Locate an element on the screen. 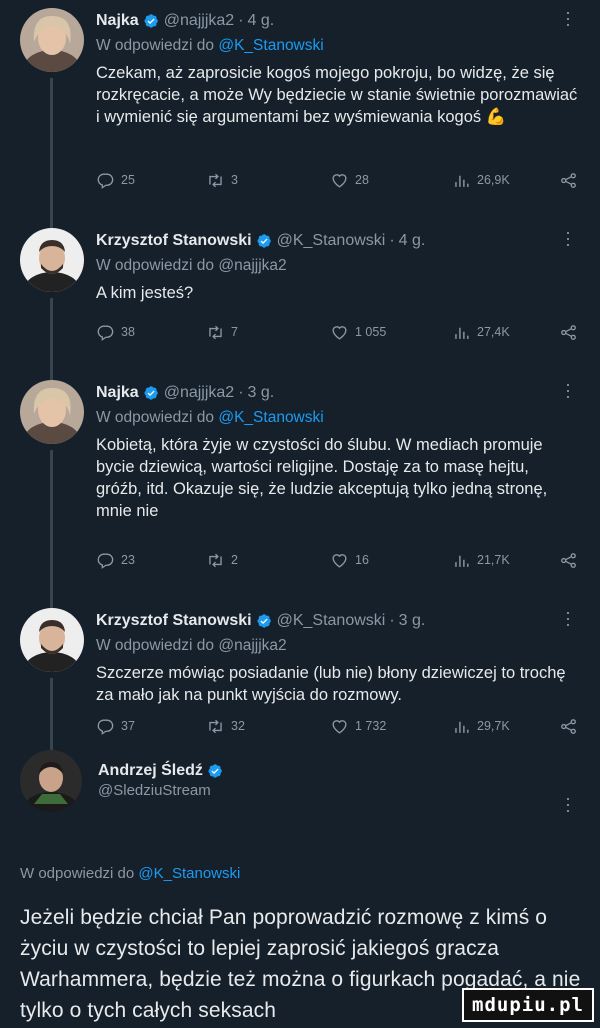  like-button: 1 055 is located at coordinates (358, 332).